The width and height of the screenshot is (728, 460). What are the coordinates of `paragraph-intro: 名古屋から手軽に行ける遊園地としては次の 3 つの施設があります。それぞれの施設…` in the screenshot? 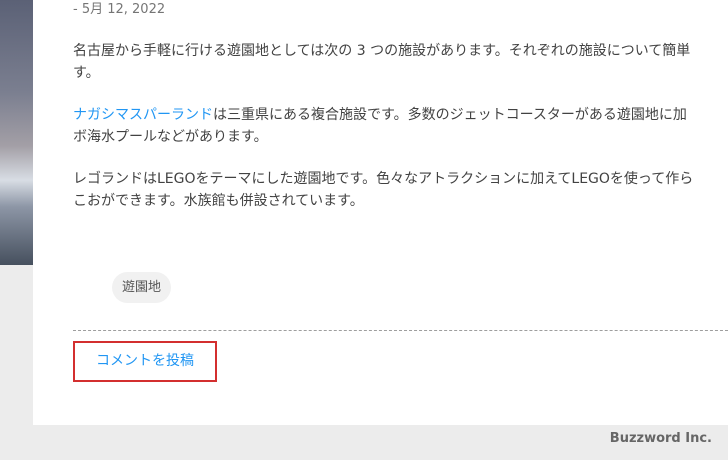 It's located at (400, 62).